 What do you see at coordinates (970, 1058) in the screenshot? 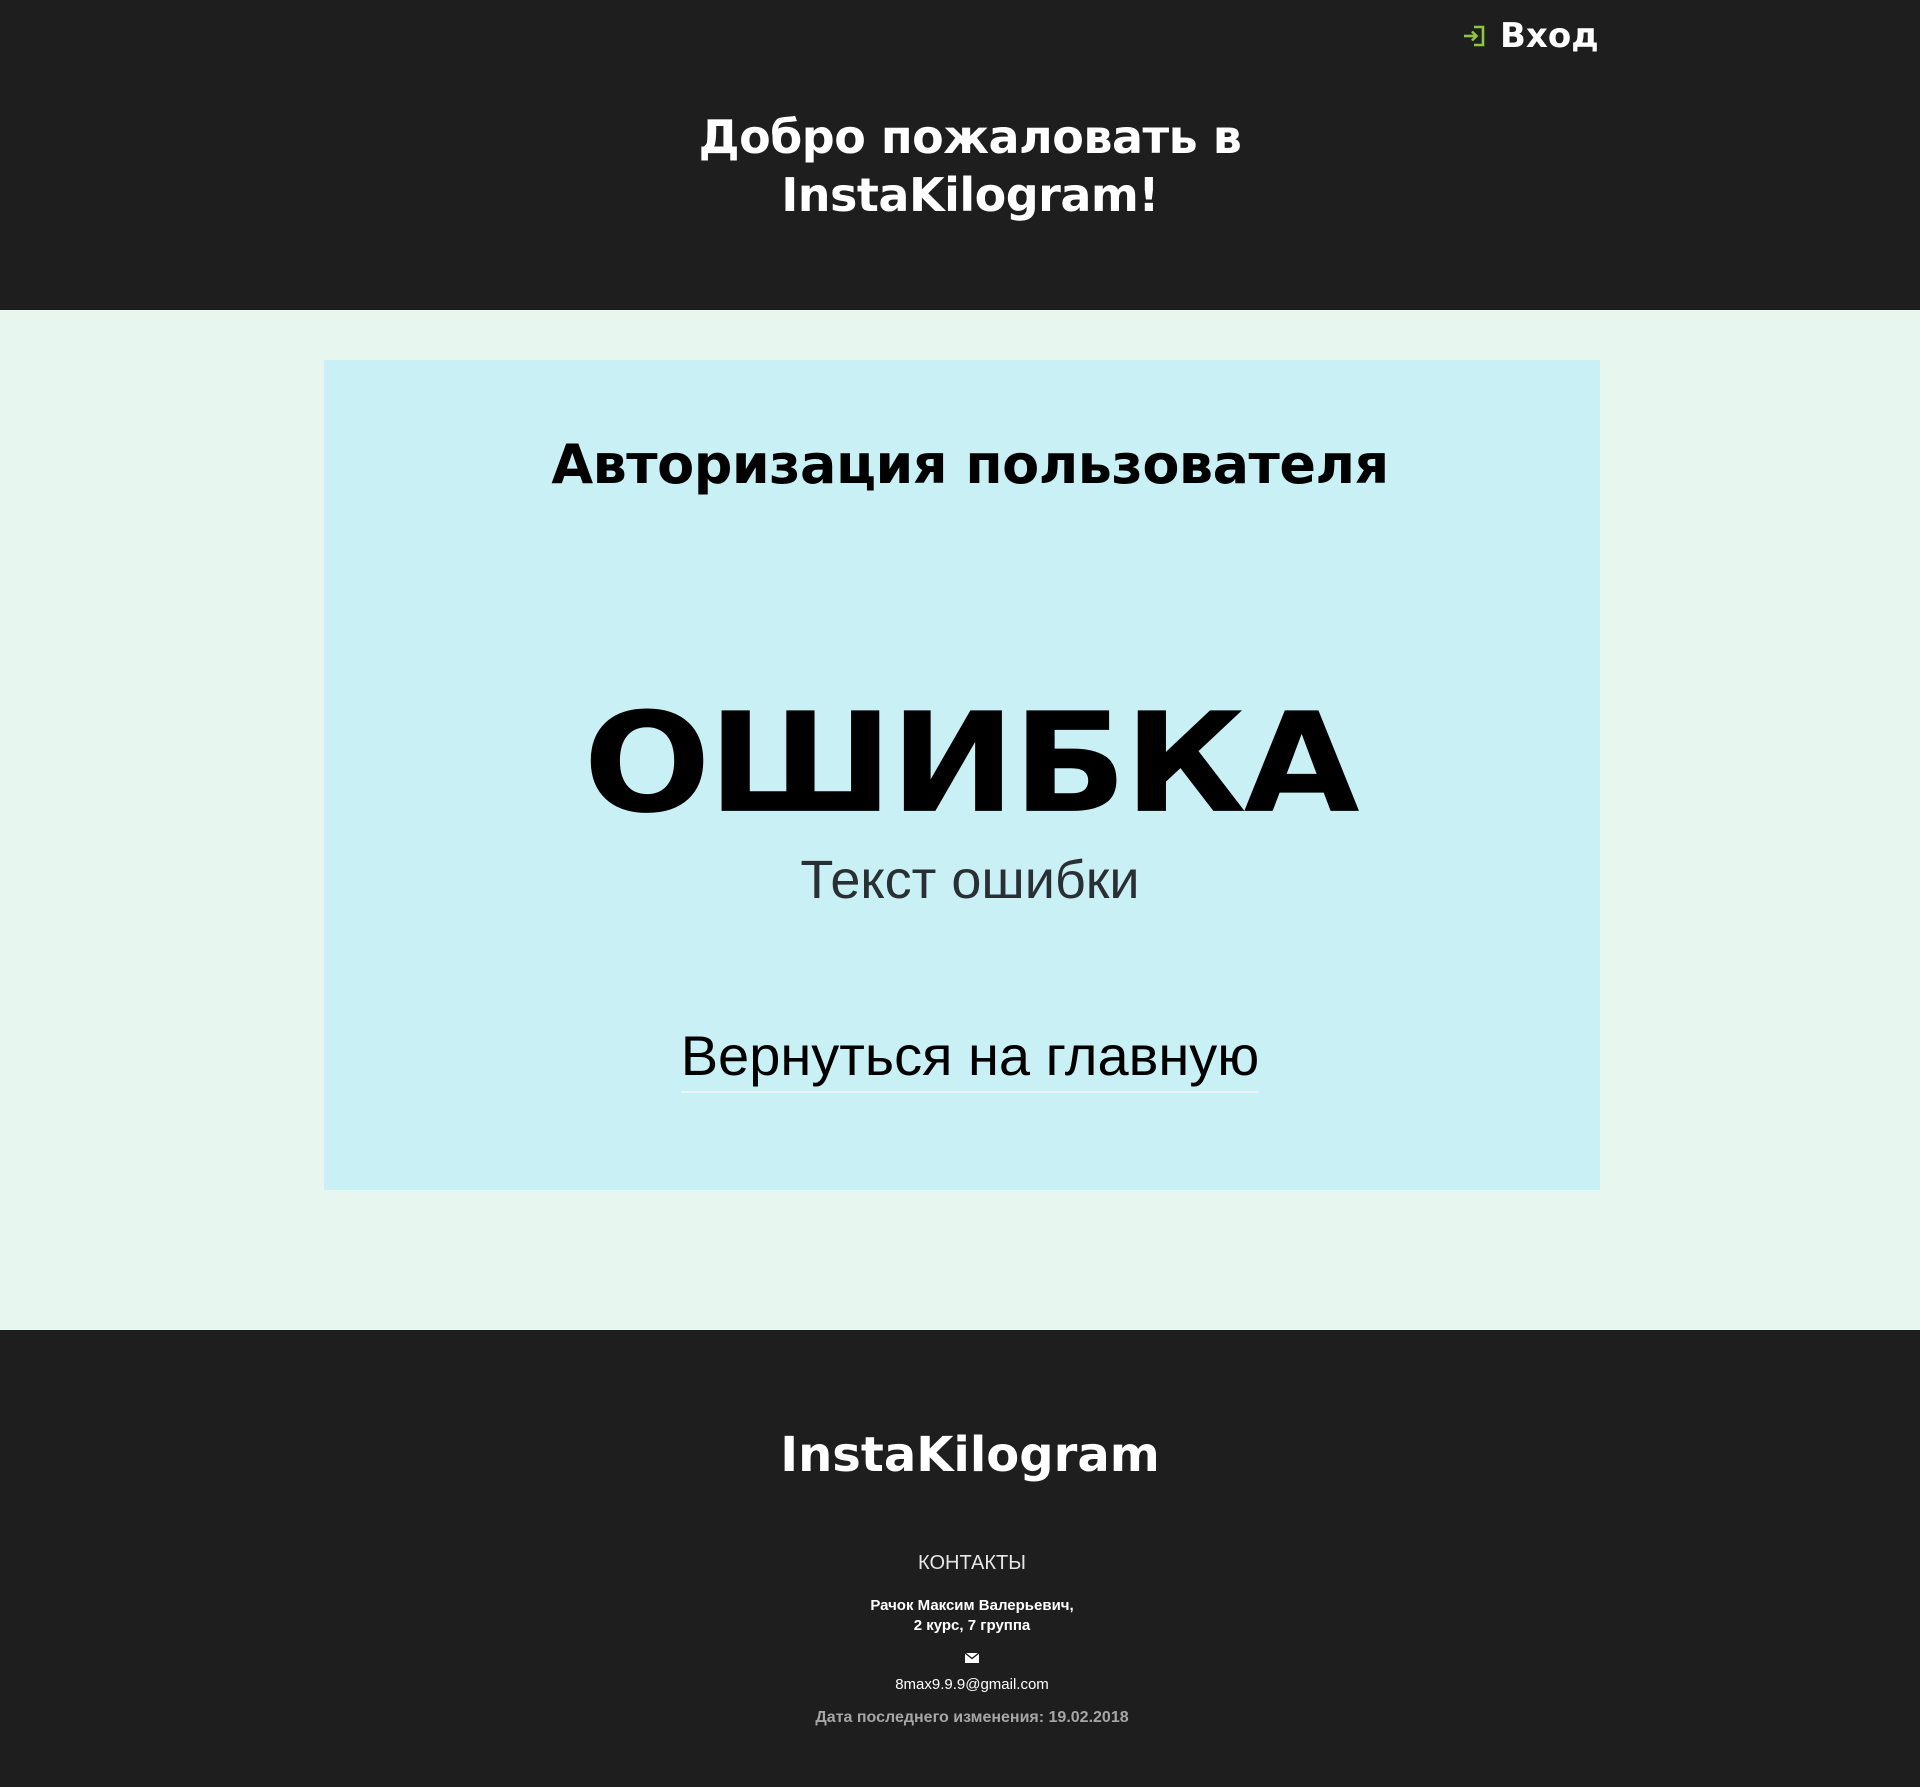
I see `back-home-label: Вернуться на главную` at bounding box center [970, 1058].